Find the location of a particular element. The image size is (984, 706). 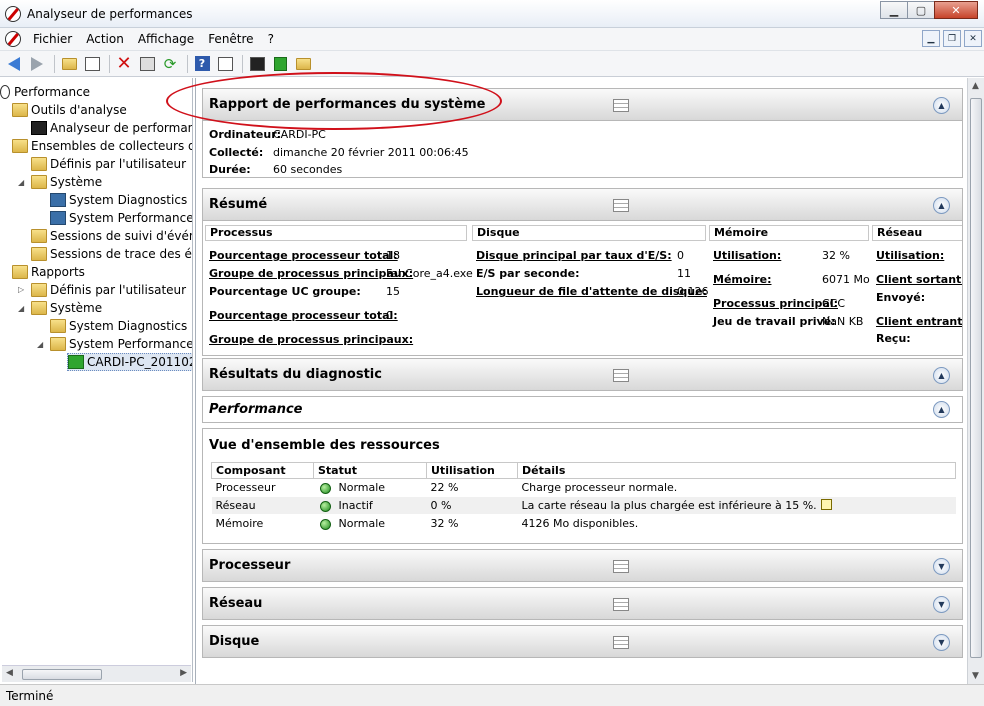

menu-help: ? is located at coordinates (271, 39).